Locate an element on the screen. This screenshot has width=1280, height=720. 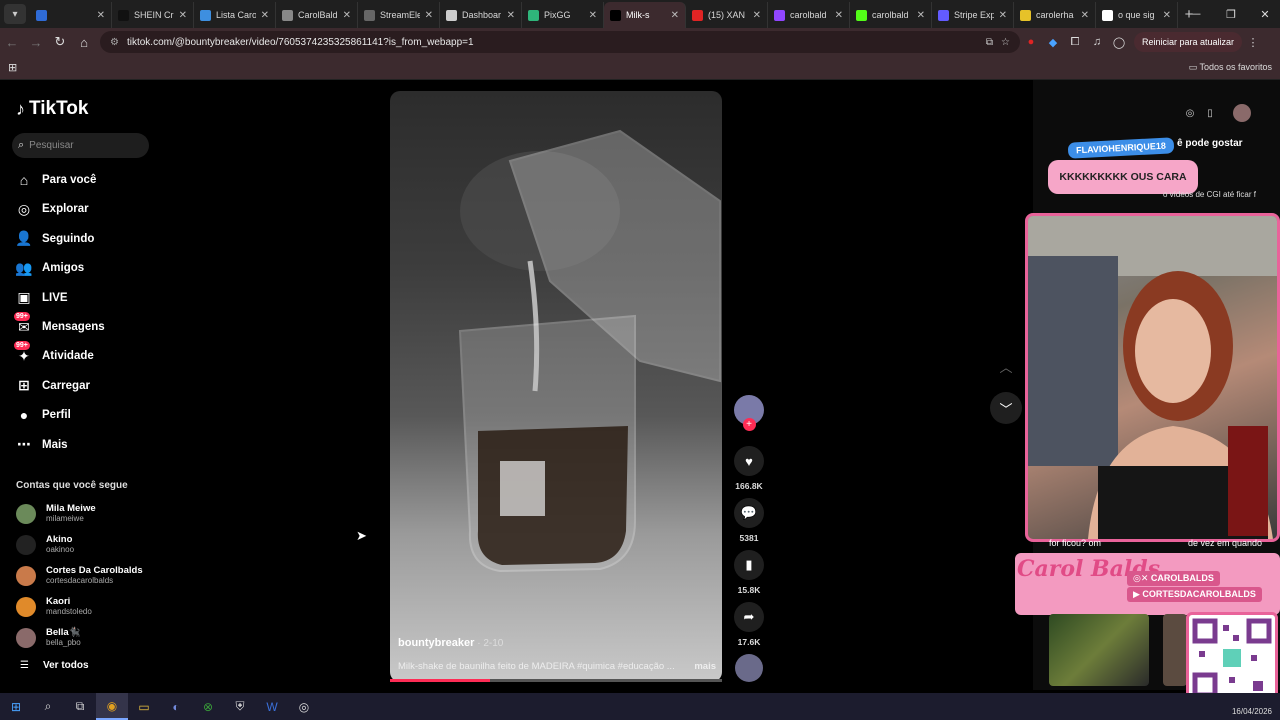
suggested-video-thumbnail is located at coordinates (1099, 650).